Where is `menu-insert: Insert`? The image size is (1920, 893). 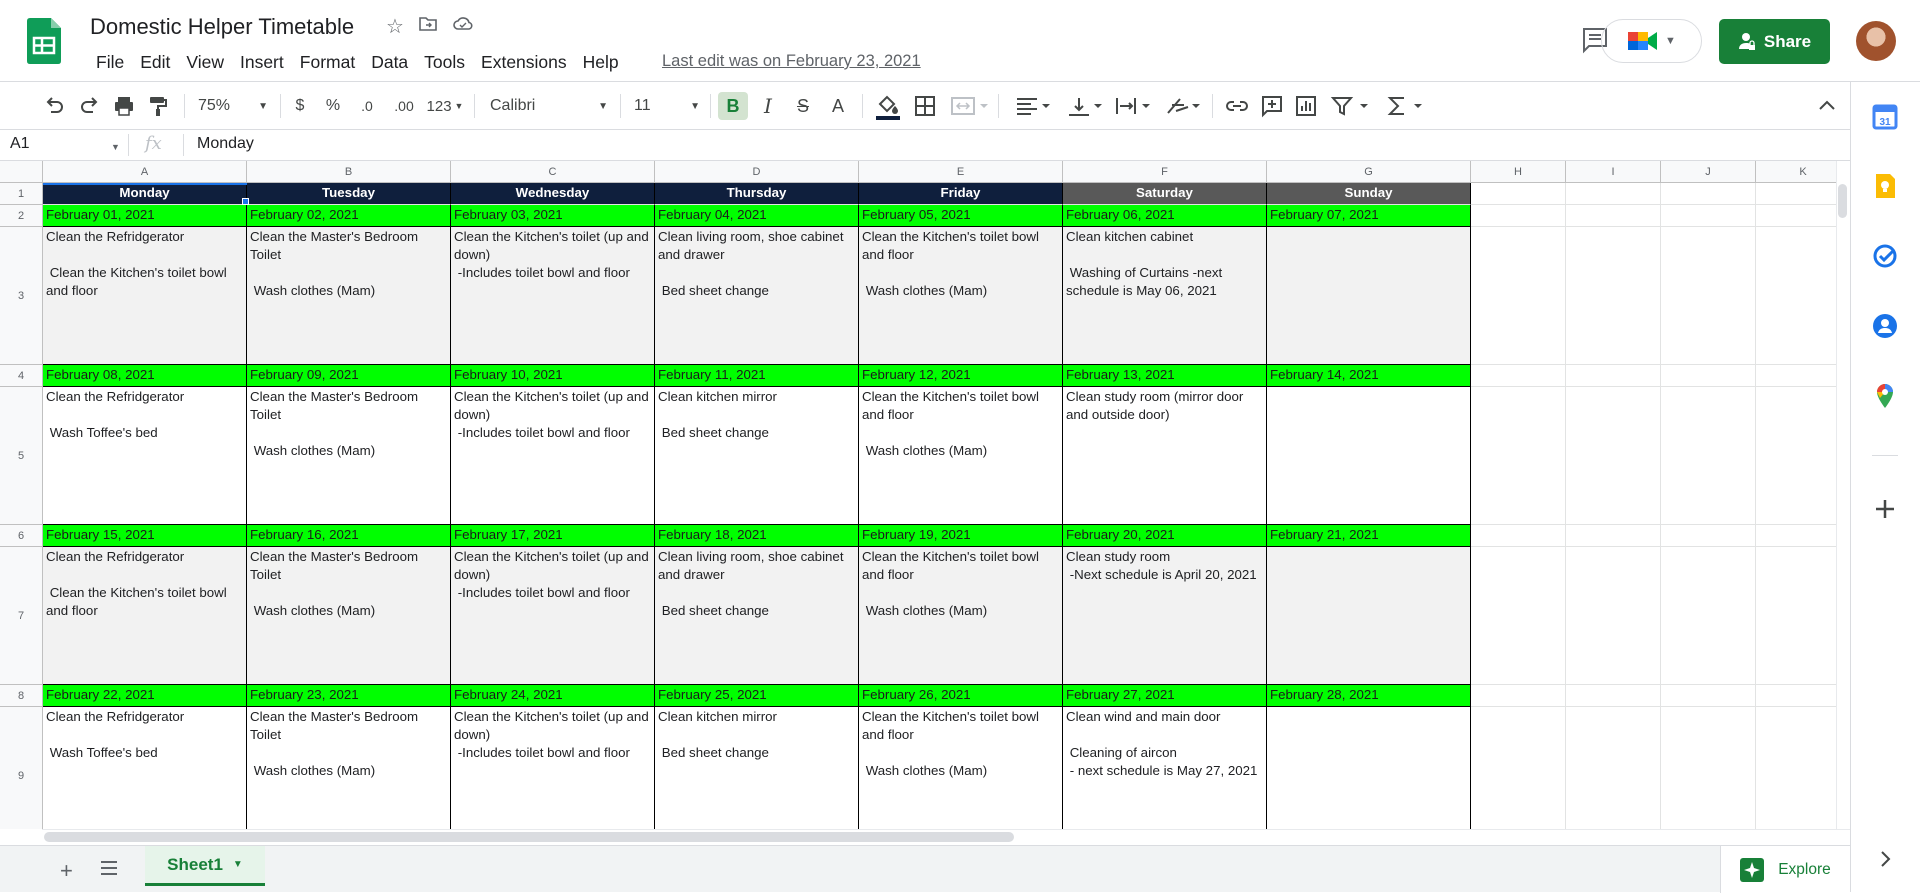 menu-insert: Insert is located at coordinates (262, 62).